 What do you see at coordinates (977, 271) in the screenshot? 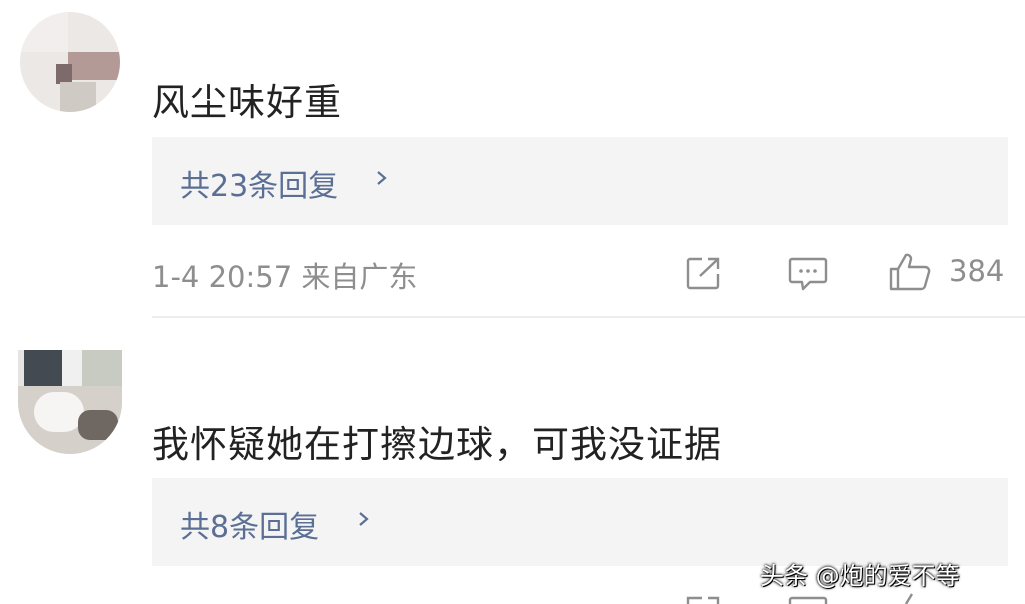
I see `like-count: 384` at bounding box center [977, 271].